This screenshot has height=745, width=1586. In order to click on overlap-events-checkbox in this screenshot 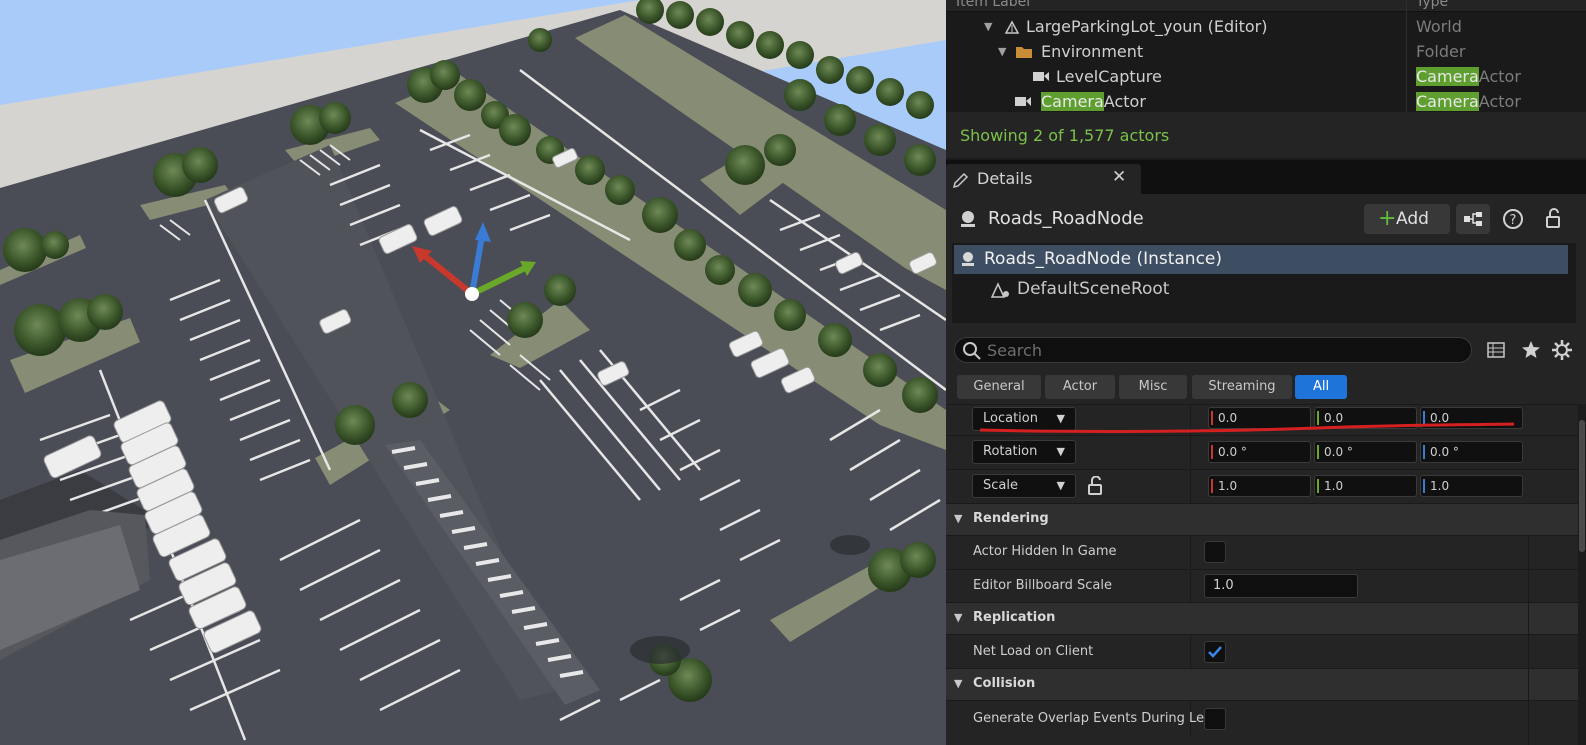, I will do `click(1215, 719)`.